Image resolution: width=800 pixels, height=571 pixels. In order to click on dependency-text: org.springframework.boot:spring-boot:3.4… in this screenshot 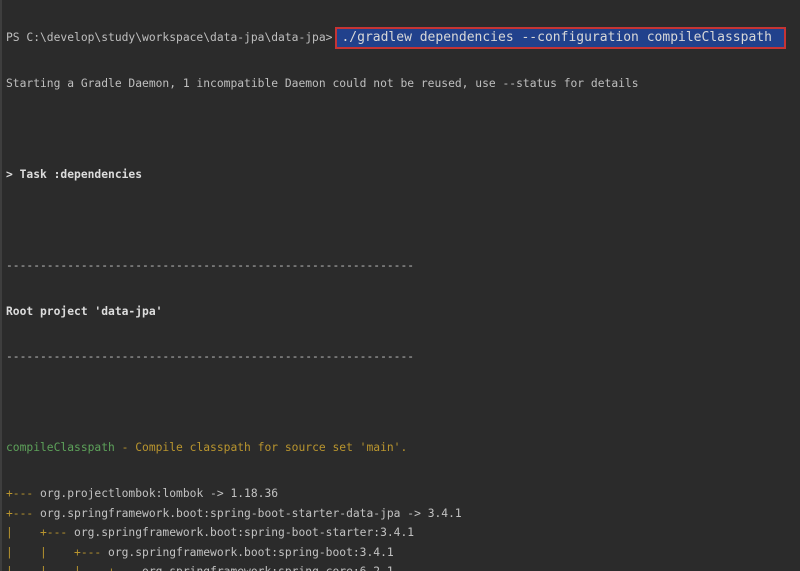, I will do `click(251, 552)`.